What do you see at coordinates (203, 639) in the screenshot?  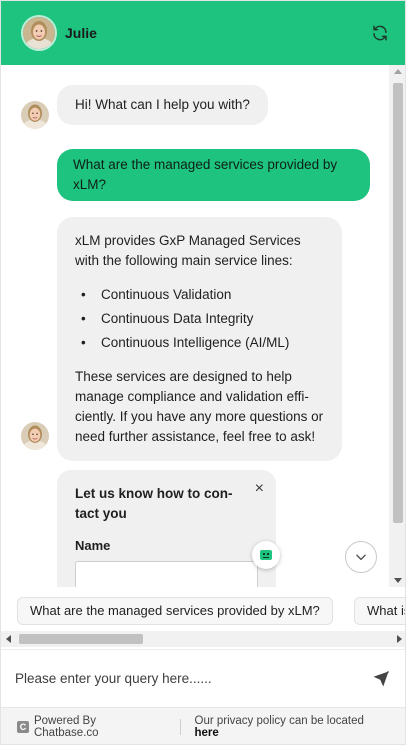 I see `horizontal-scrollbar` at bounding box center [203, 639].